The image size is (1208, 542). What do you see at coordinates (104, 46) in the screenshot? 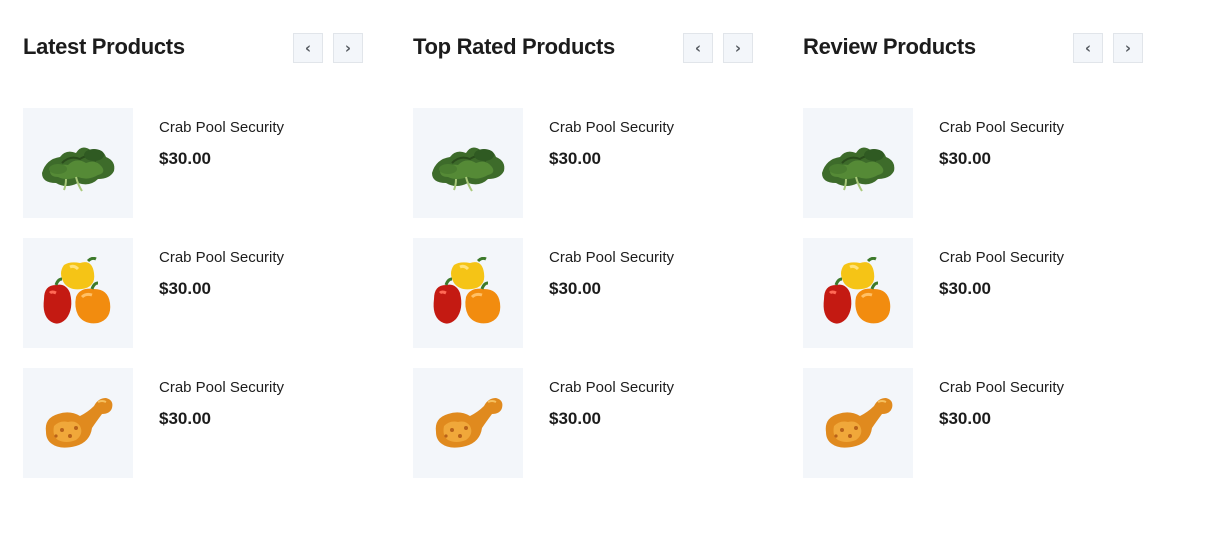
I see `section-title: Latest Products` at bounding box center [104, 46].